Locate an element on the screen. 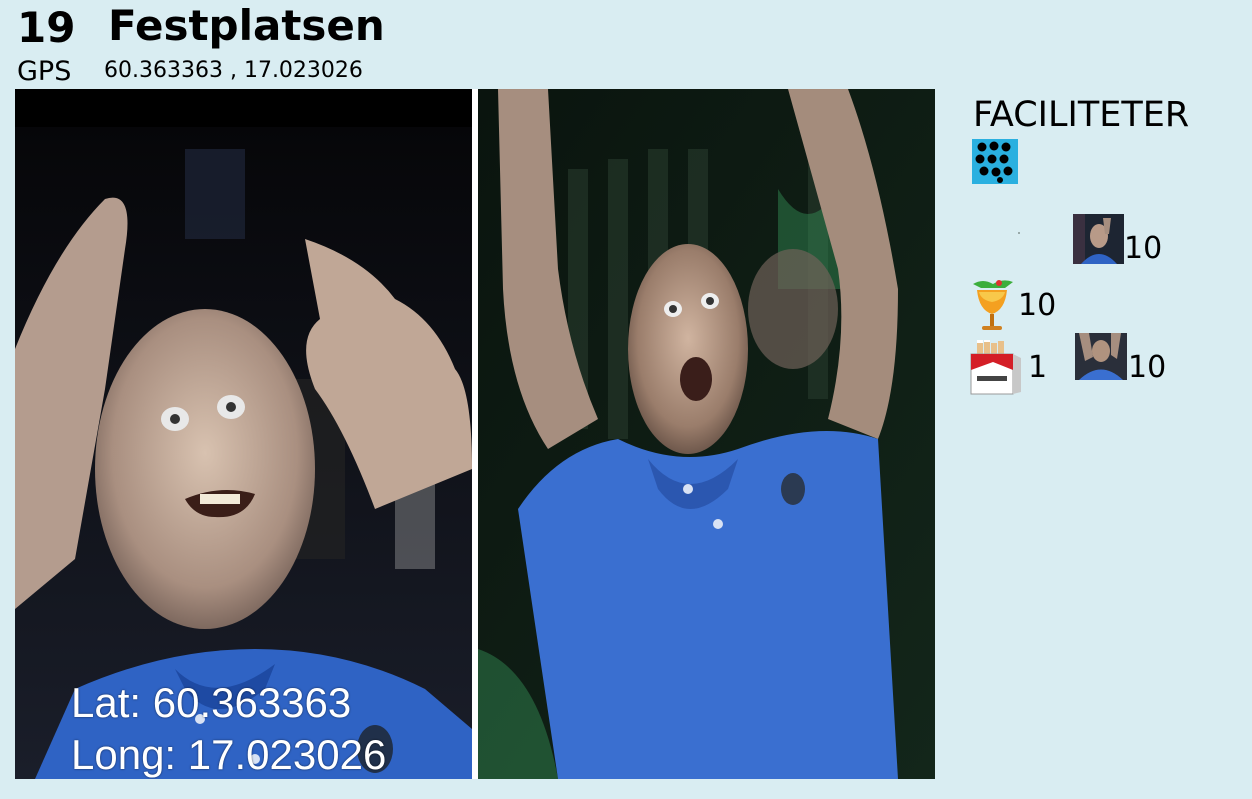 This screenshot has width=1252, height=799. dots-grid-icon is located at coordinates (995, 161).